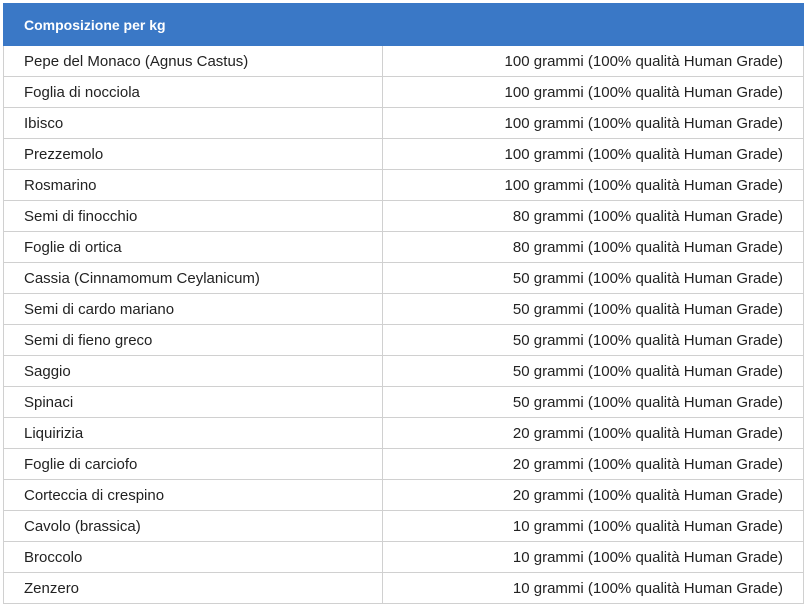  What do you see at coordinates (193, 61) in the screenshot?
I see `ingredient-name: Pepe del Monaco (Agnus Castus)` at bounding box center [193, 61].